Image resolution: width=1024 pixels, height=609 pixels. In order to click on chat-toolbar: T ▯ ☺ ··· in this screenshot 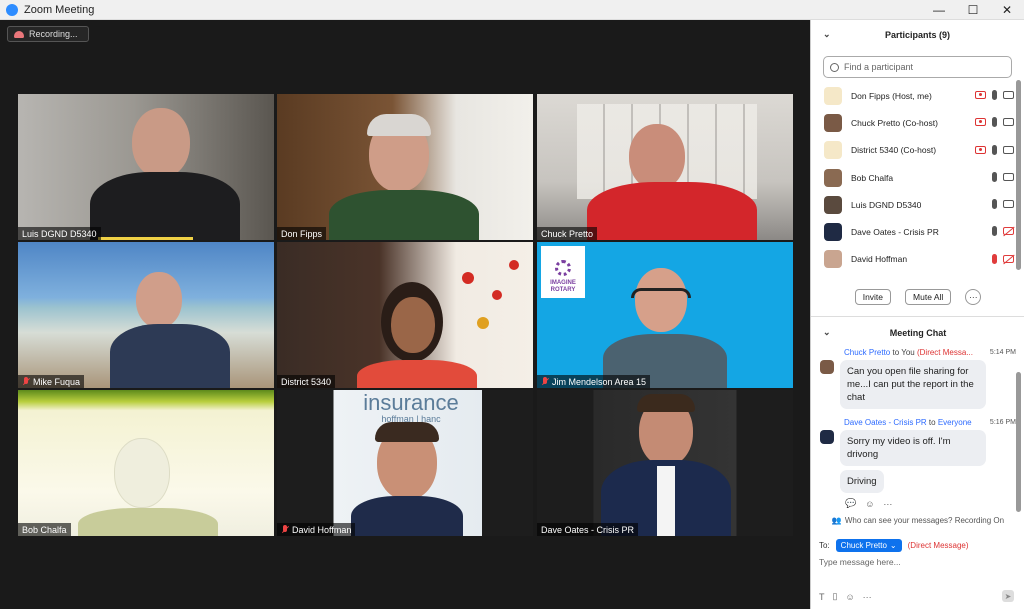, I will do `click(918, 596)`.